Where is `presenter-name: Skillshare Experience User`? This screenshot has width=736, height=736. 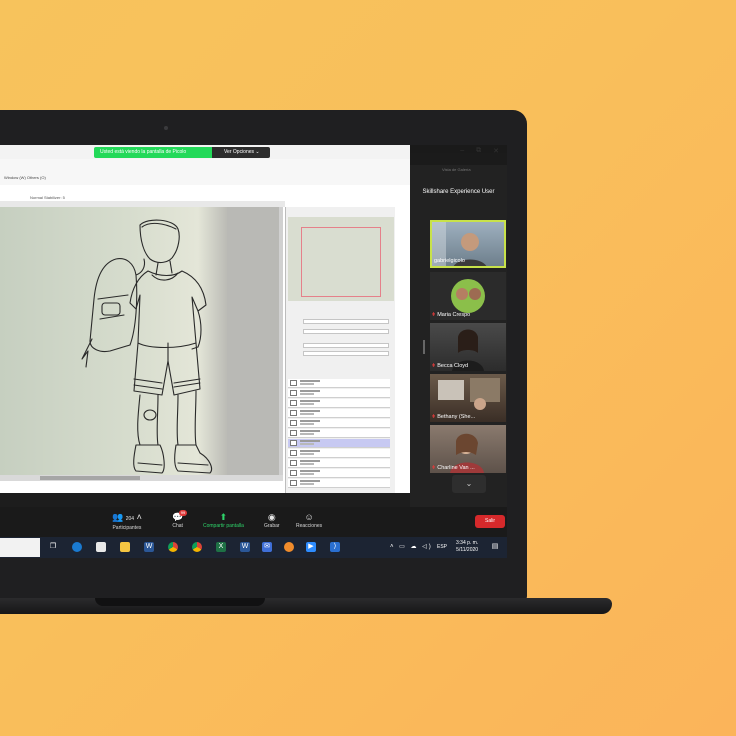 presenter-name: Skillshare Experience User is located at coordinates (458, 192).